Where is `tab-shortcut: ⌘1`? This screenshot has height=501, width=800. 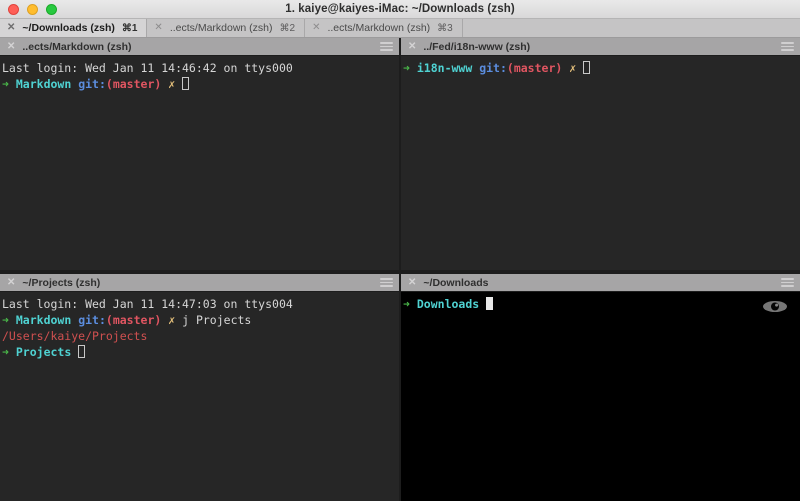
tab-shortcut: ⌘1 is located at coordinates (129, 28).